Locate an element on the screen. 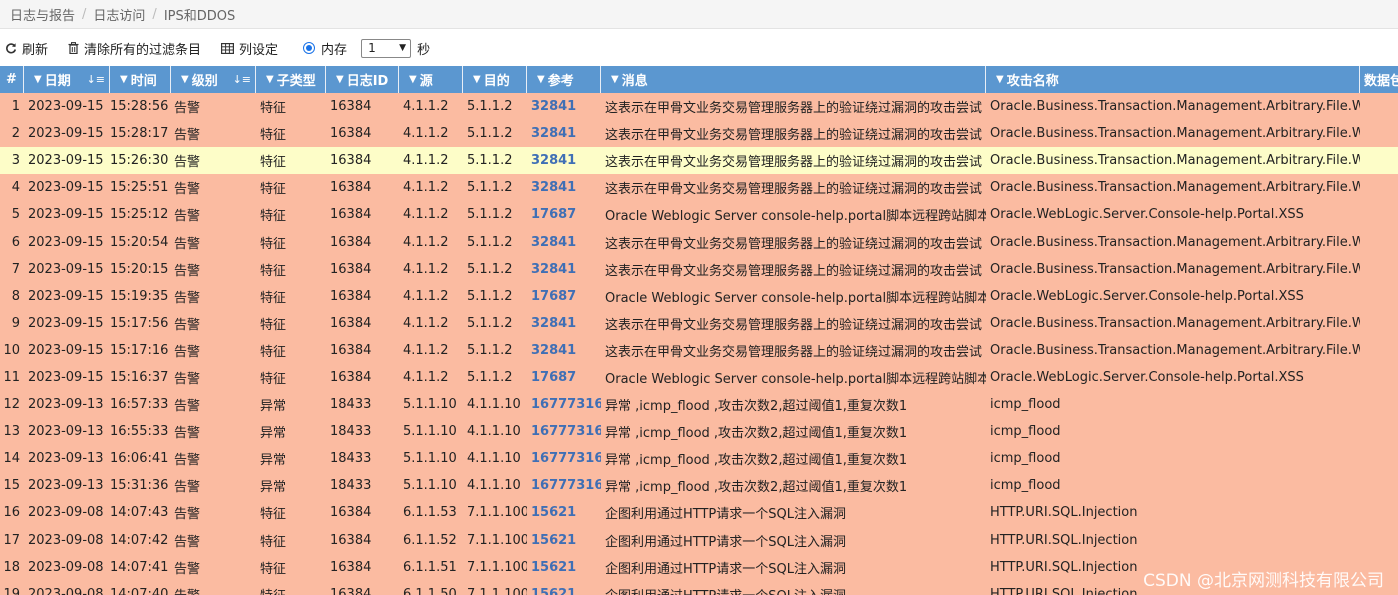  row-message: 异常 ,icmp_flood ,攻击次数2,超过阈值1,重复次数1 is located at coordinates (756, 434).